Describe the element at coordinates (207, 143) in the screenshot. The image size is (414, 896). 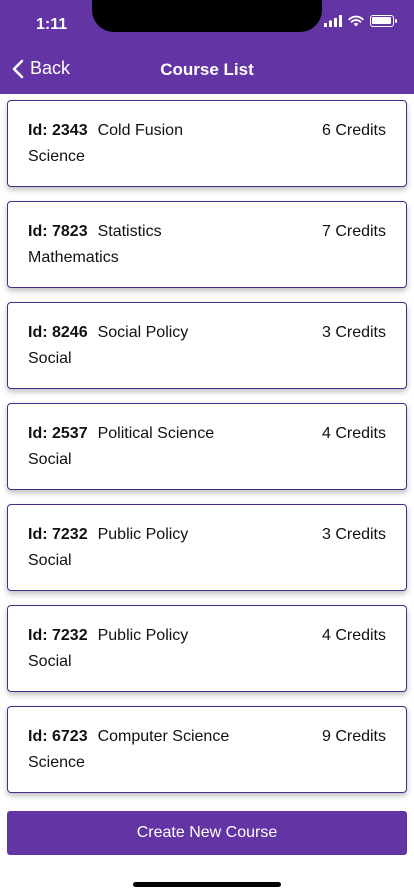
I see `course-card: Id: 2343 Cold Fusion 6 Credits Science` at that location.